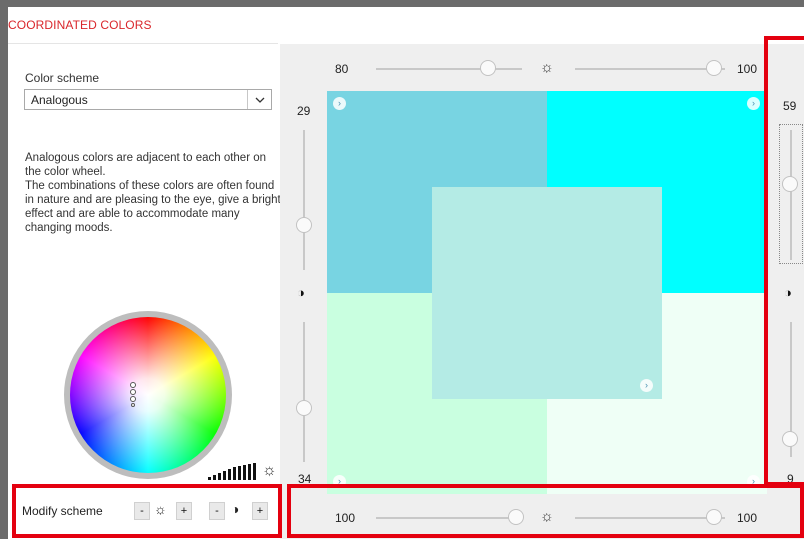 The width and height of the screenshot is (804, 539). I want to click on color-wheel-disc, so click(148, 395).